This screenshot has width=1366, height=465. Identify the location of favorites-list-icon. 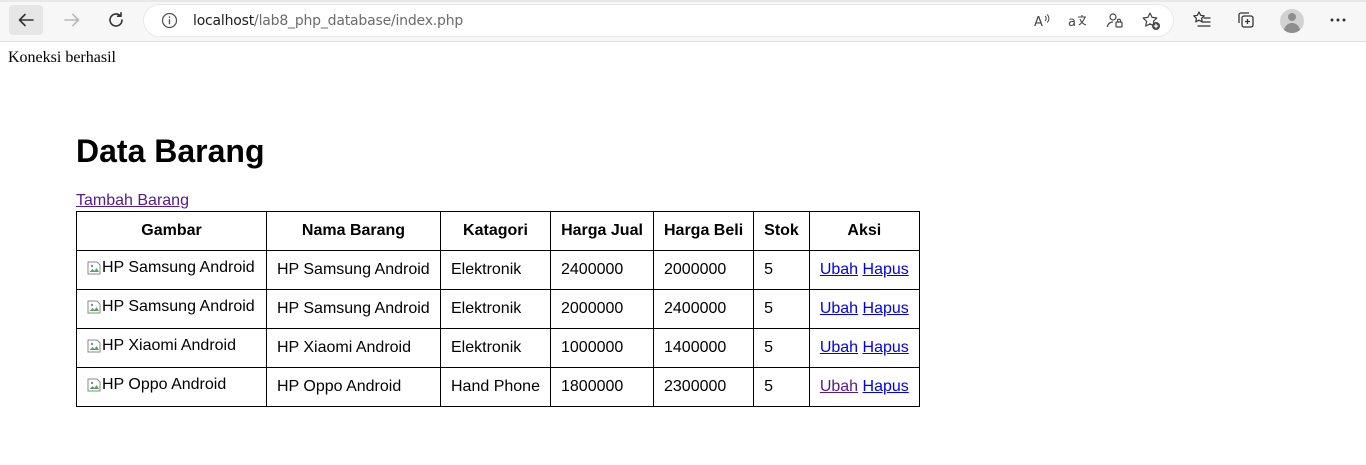
(1202, 20).